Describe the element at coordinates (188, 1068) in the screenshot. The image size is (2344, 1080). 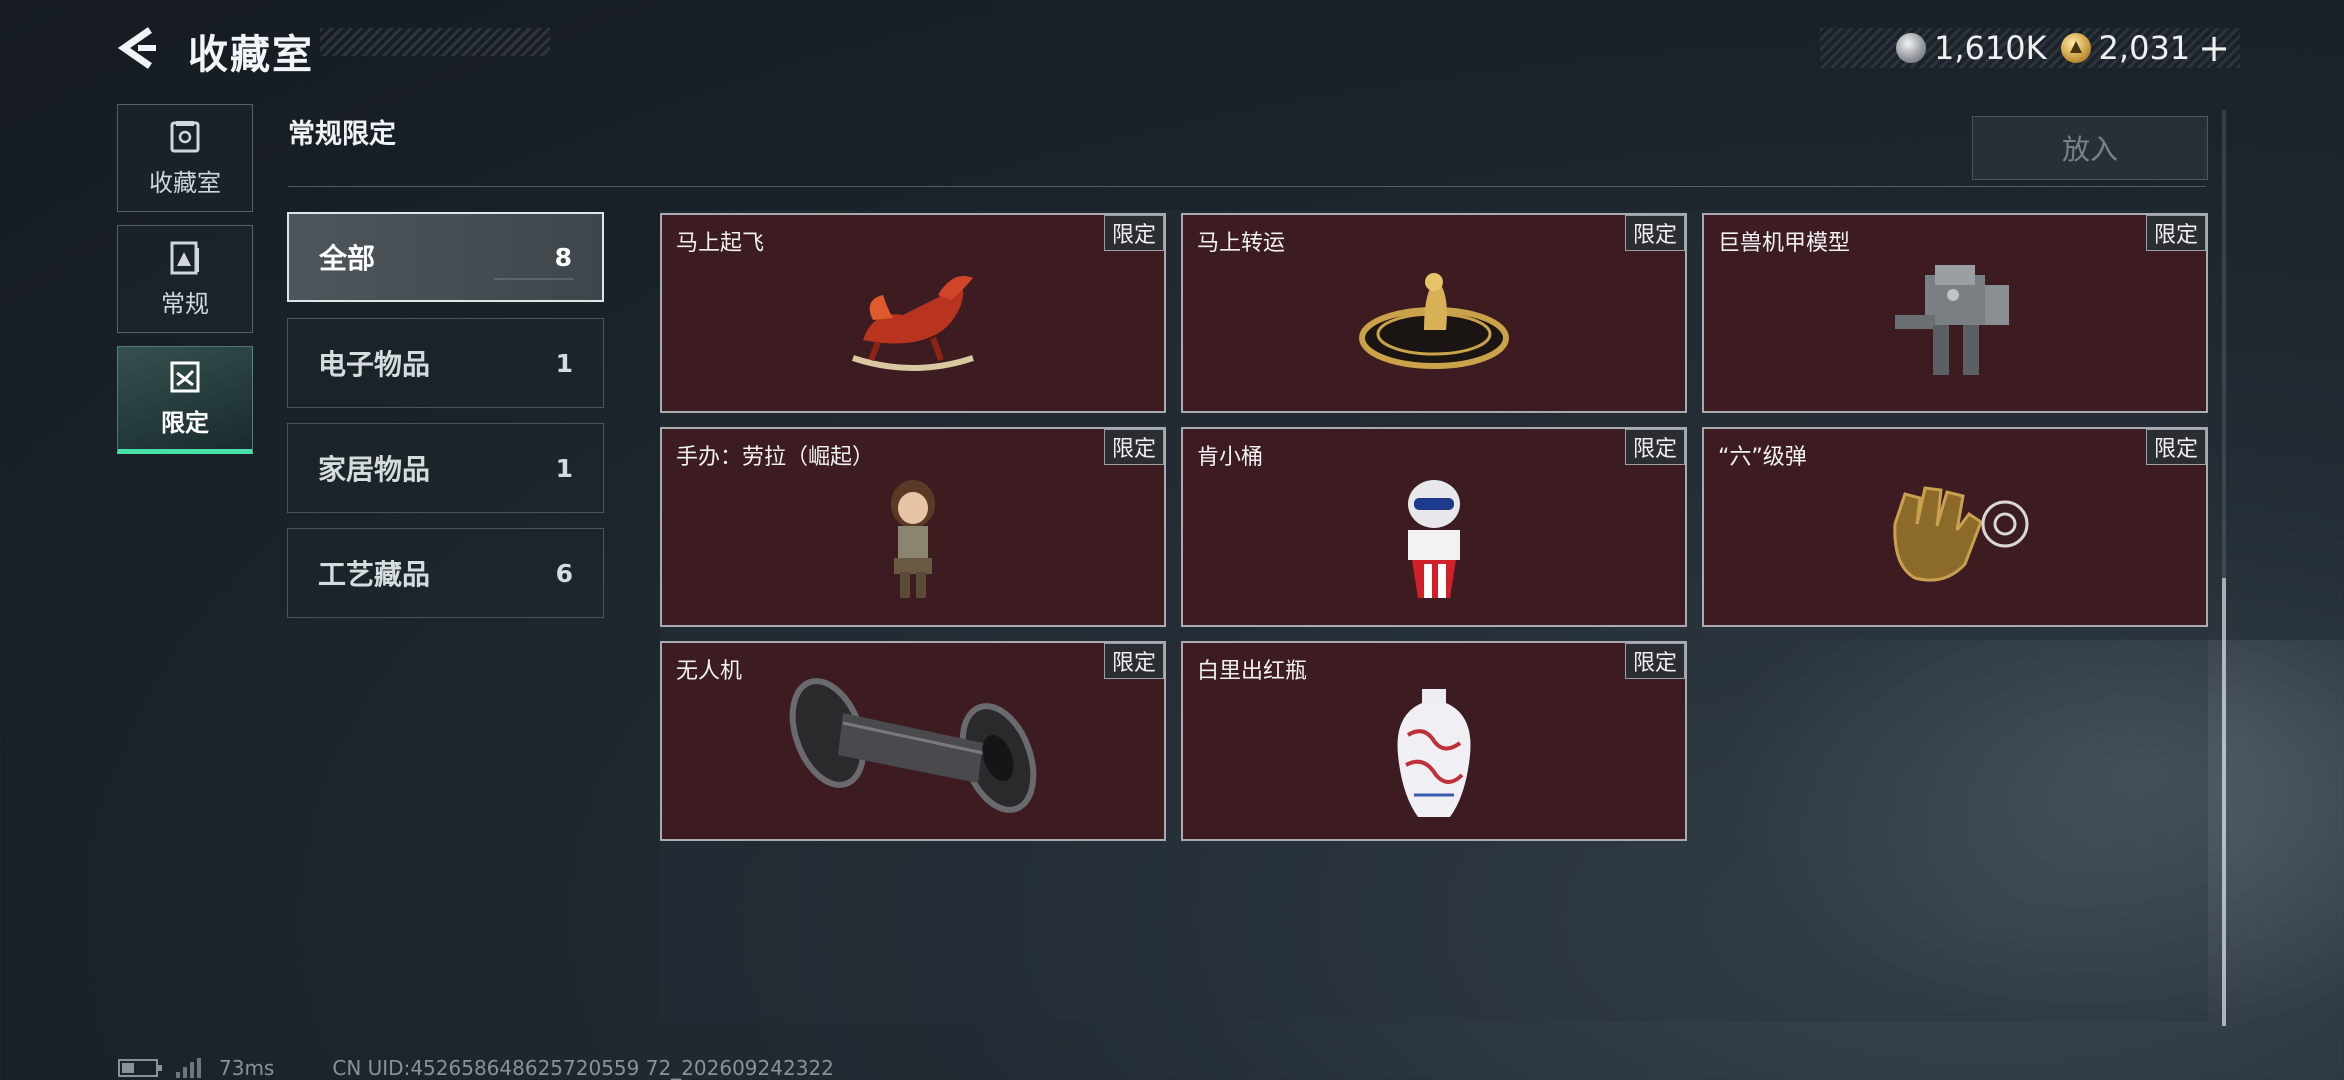
I see `signal-icon` at that location.